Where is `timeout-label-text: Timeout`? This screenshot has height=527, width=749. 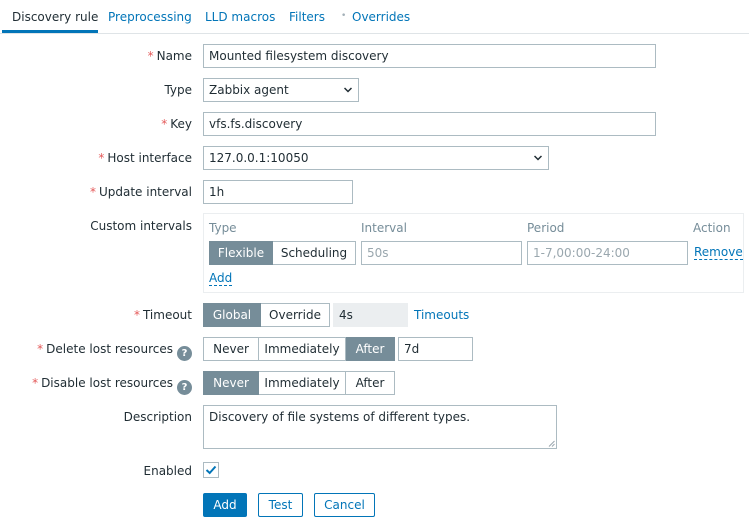
timeout-label-text: Timeout is located at coordinates (167, 315).